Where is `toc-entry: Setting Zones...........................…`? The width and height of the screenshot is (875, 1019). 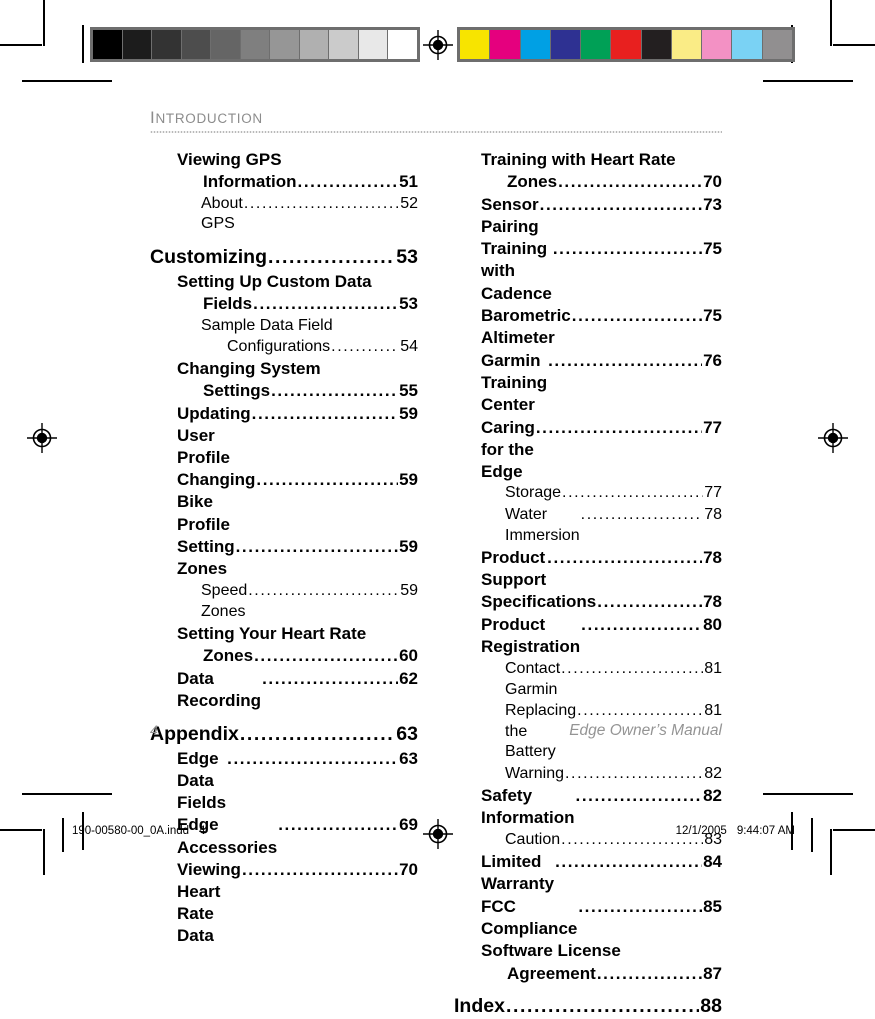 toc-entry: Setting Zones...........................… is located at coordinates (297, 558).